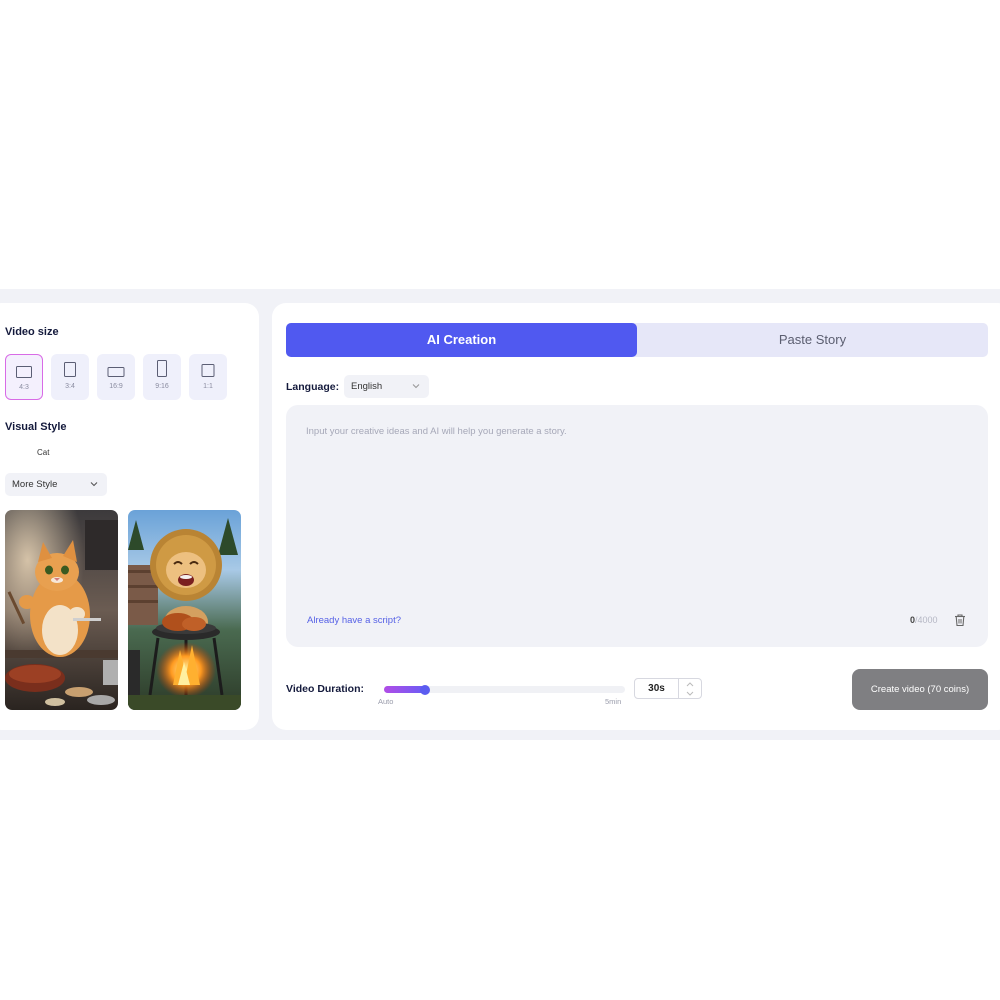 The height and width of the screenshot is (1000, 1000). Describe the element at coordinates (70, 369) in the screenshot. I see `portrait-frame-icon` at that location.